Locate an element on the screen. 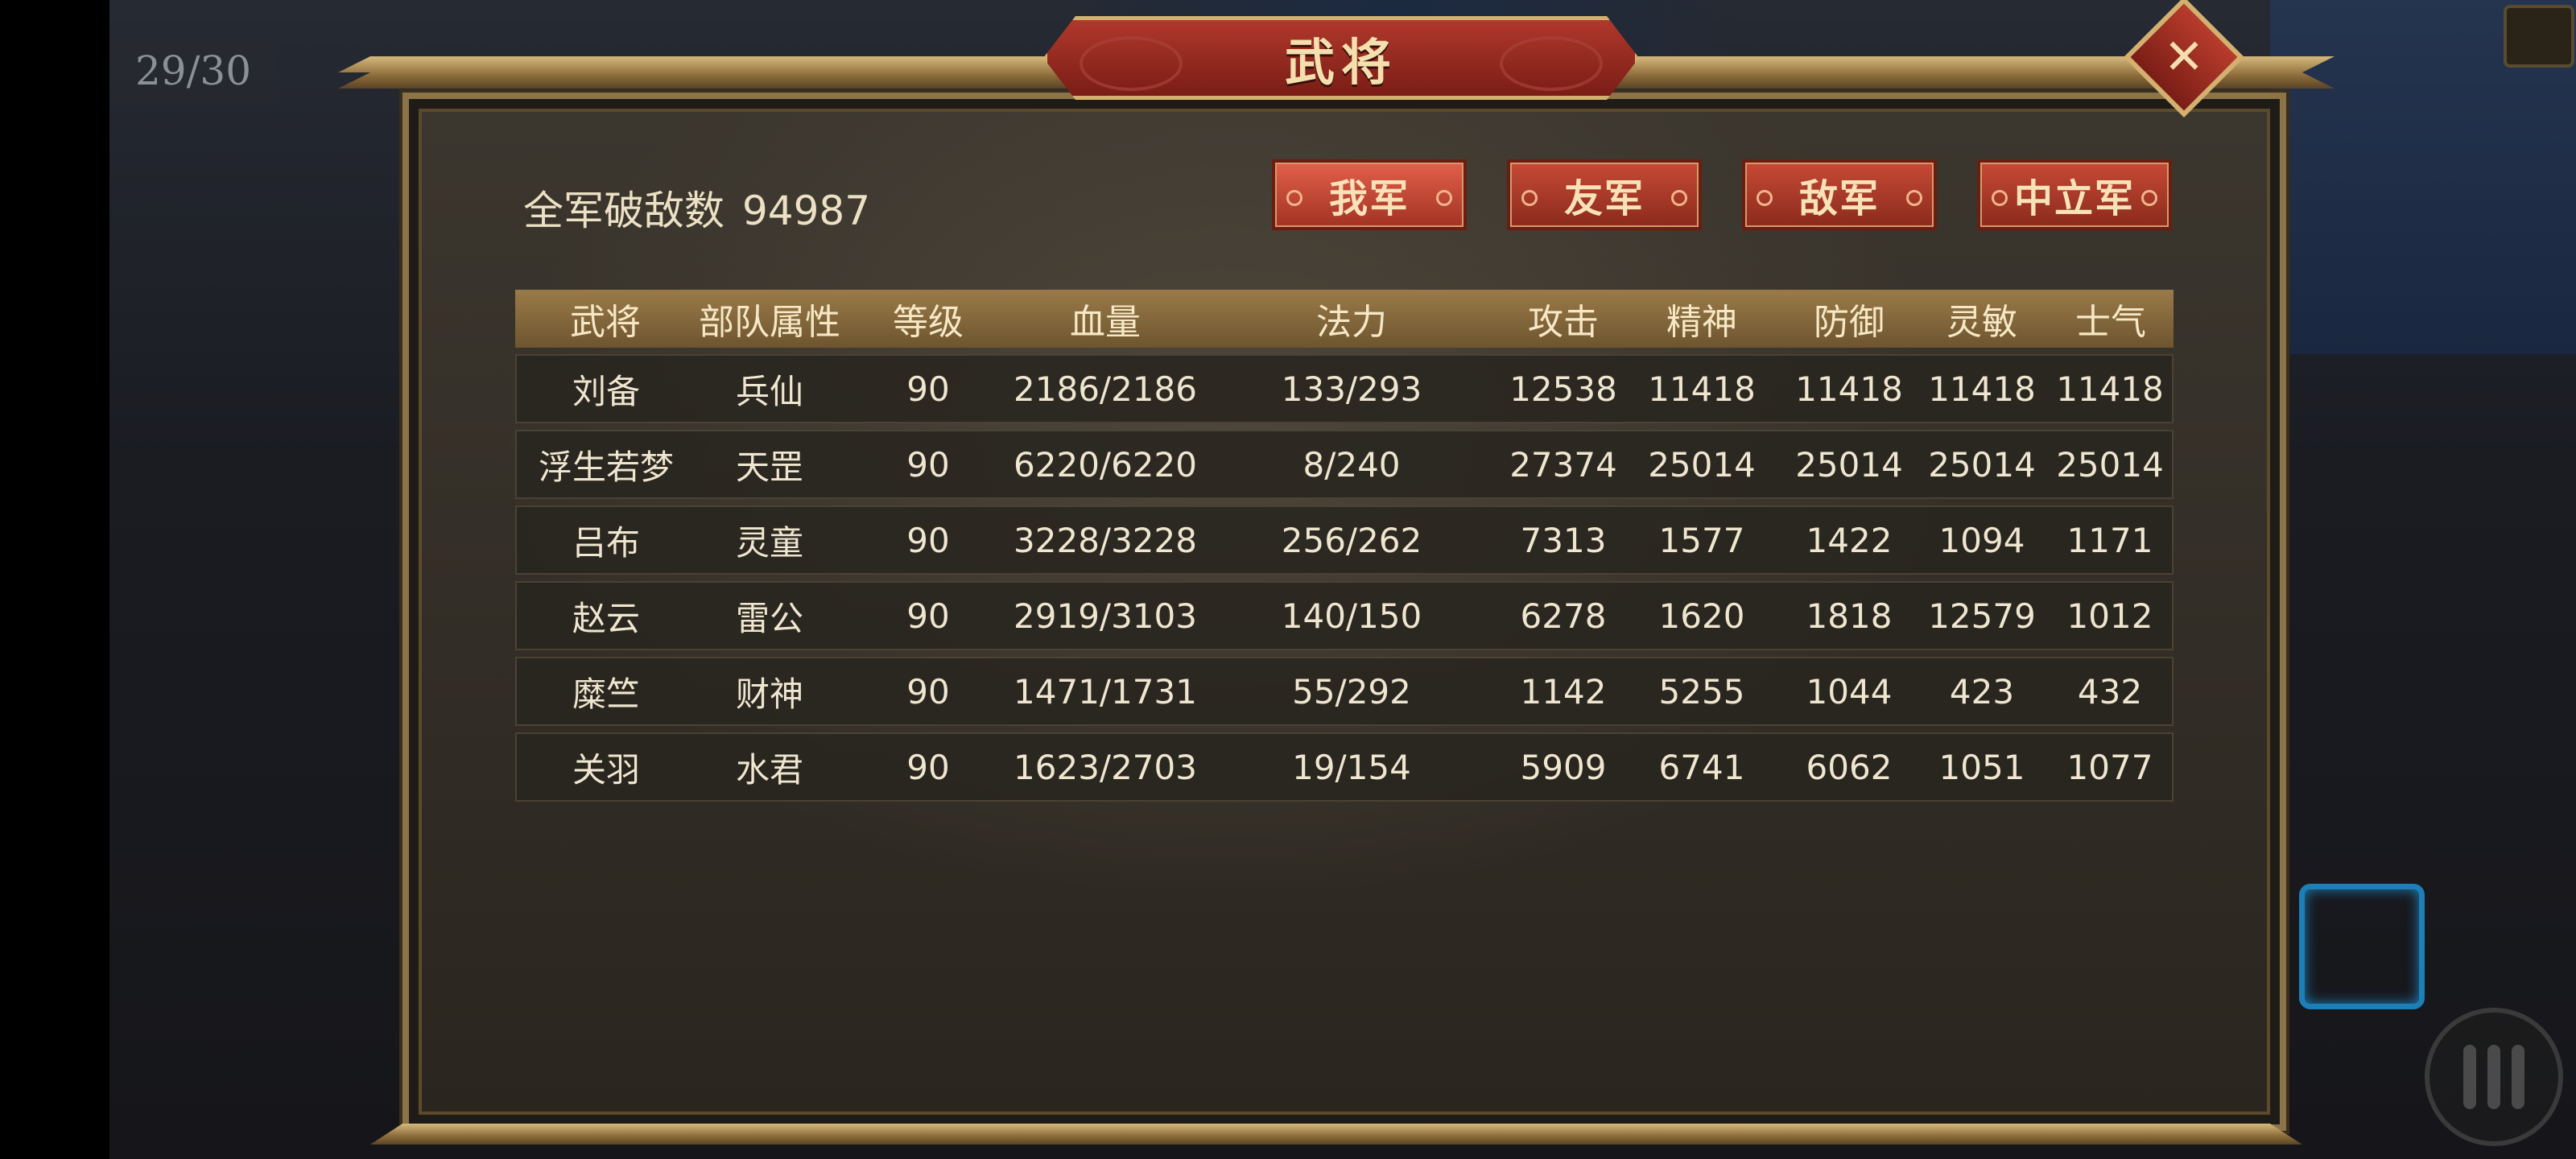 The image size is (2576, 1159). tab-allied-army: 友军 is located at coordinates (1604, 194).